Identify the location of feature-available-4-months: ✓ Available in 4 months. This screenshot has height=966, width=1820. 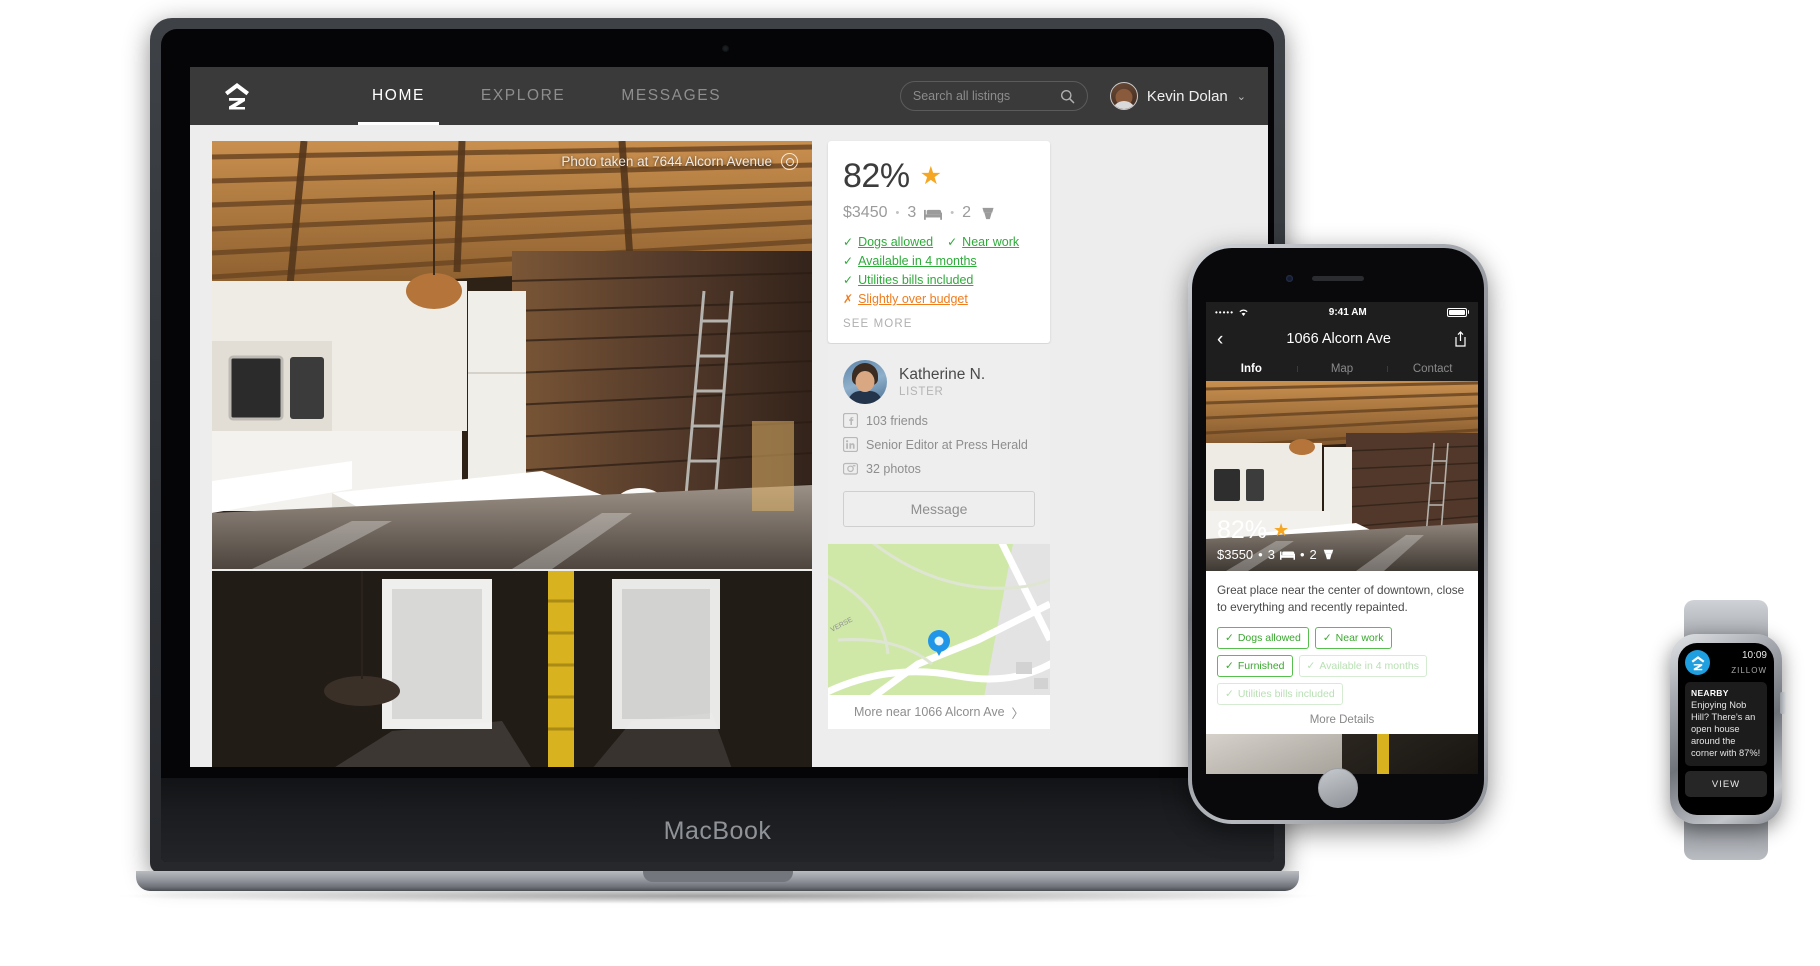
(910, 261).